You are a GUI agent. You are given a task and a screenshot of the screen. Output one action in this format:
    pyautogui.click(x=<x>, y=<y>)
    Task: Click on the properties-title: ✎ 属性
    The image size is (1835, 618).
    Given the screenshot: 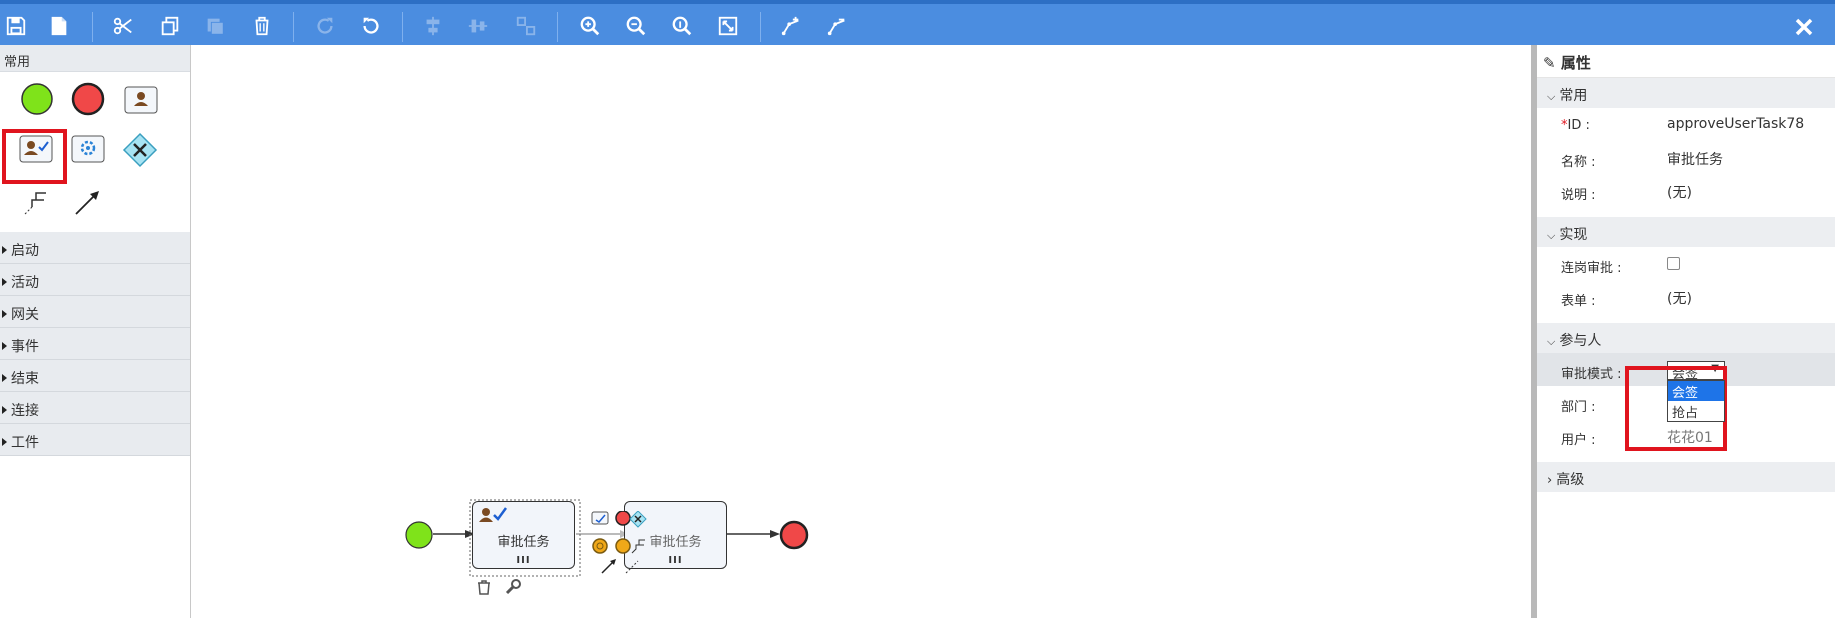 What is the action you would take?
    pyautogui.click(x=1686, y=61)
    